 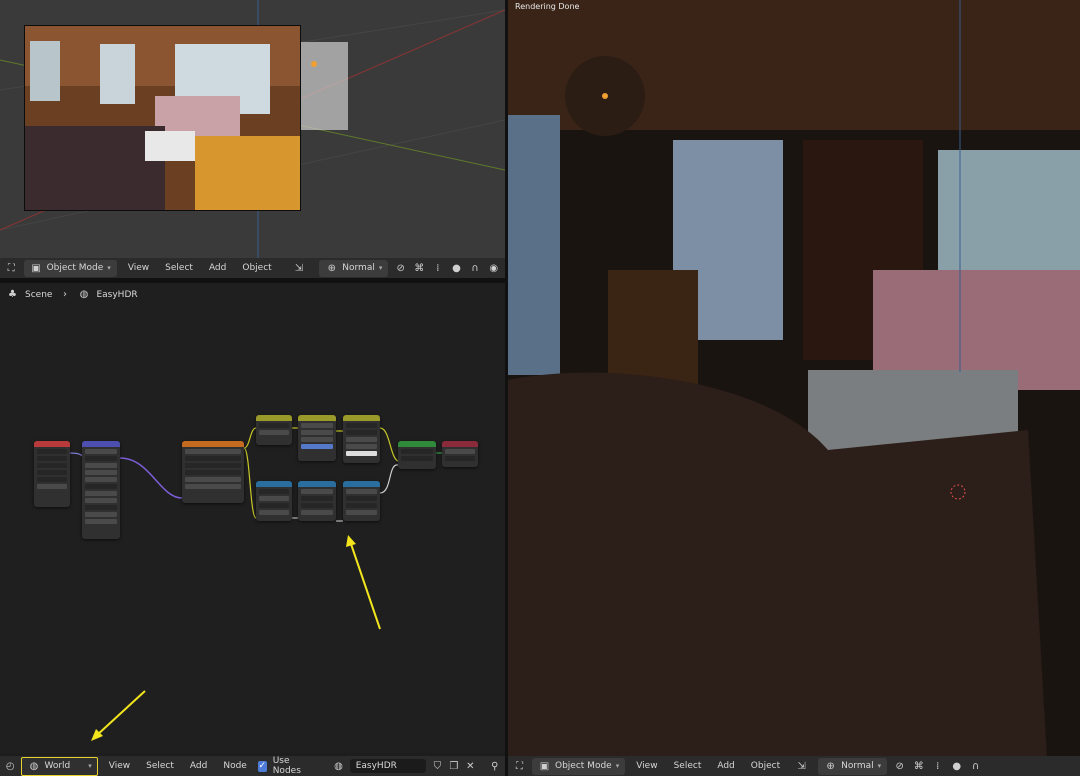 I want to click on world-name-field: EasyHDR, so click(x=388, y=766).